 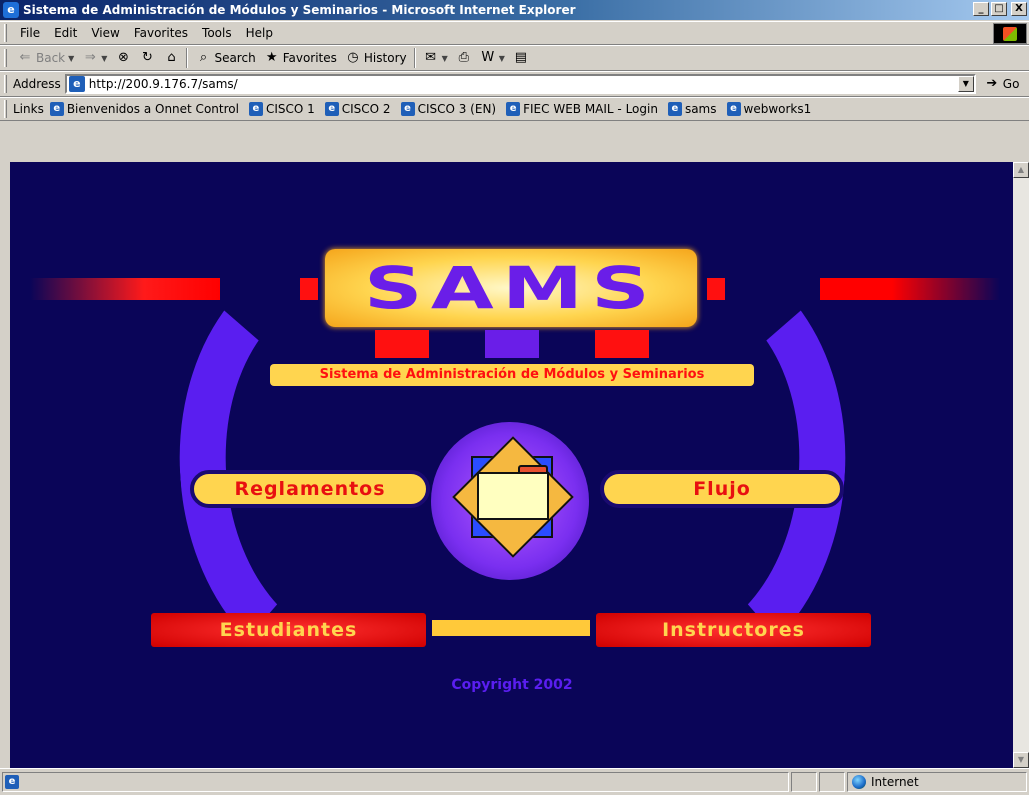 What do you see at coordinates (514, 141) in the screenshot?
I see `content-gap` at bounding box center [514, 141].